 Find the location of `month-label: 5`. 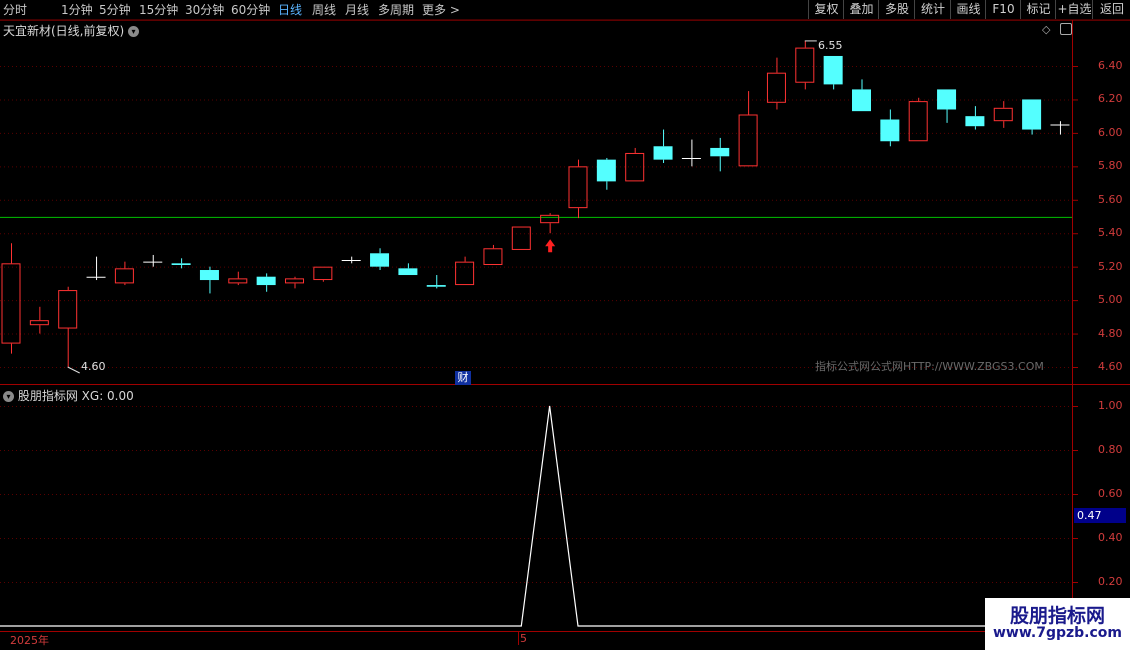

month-label: 5 is located at coordinates (523, 638).